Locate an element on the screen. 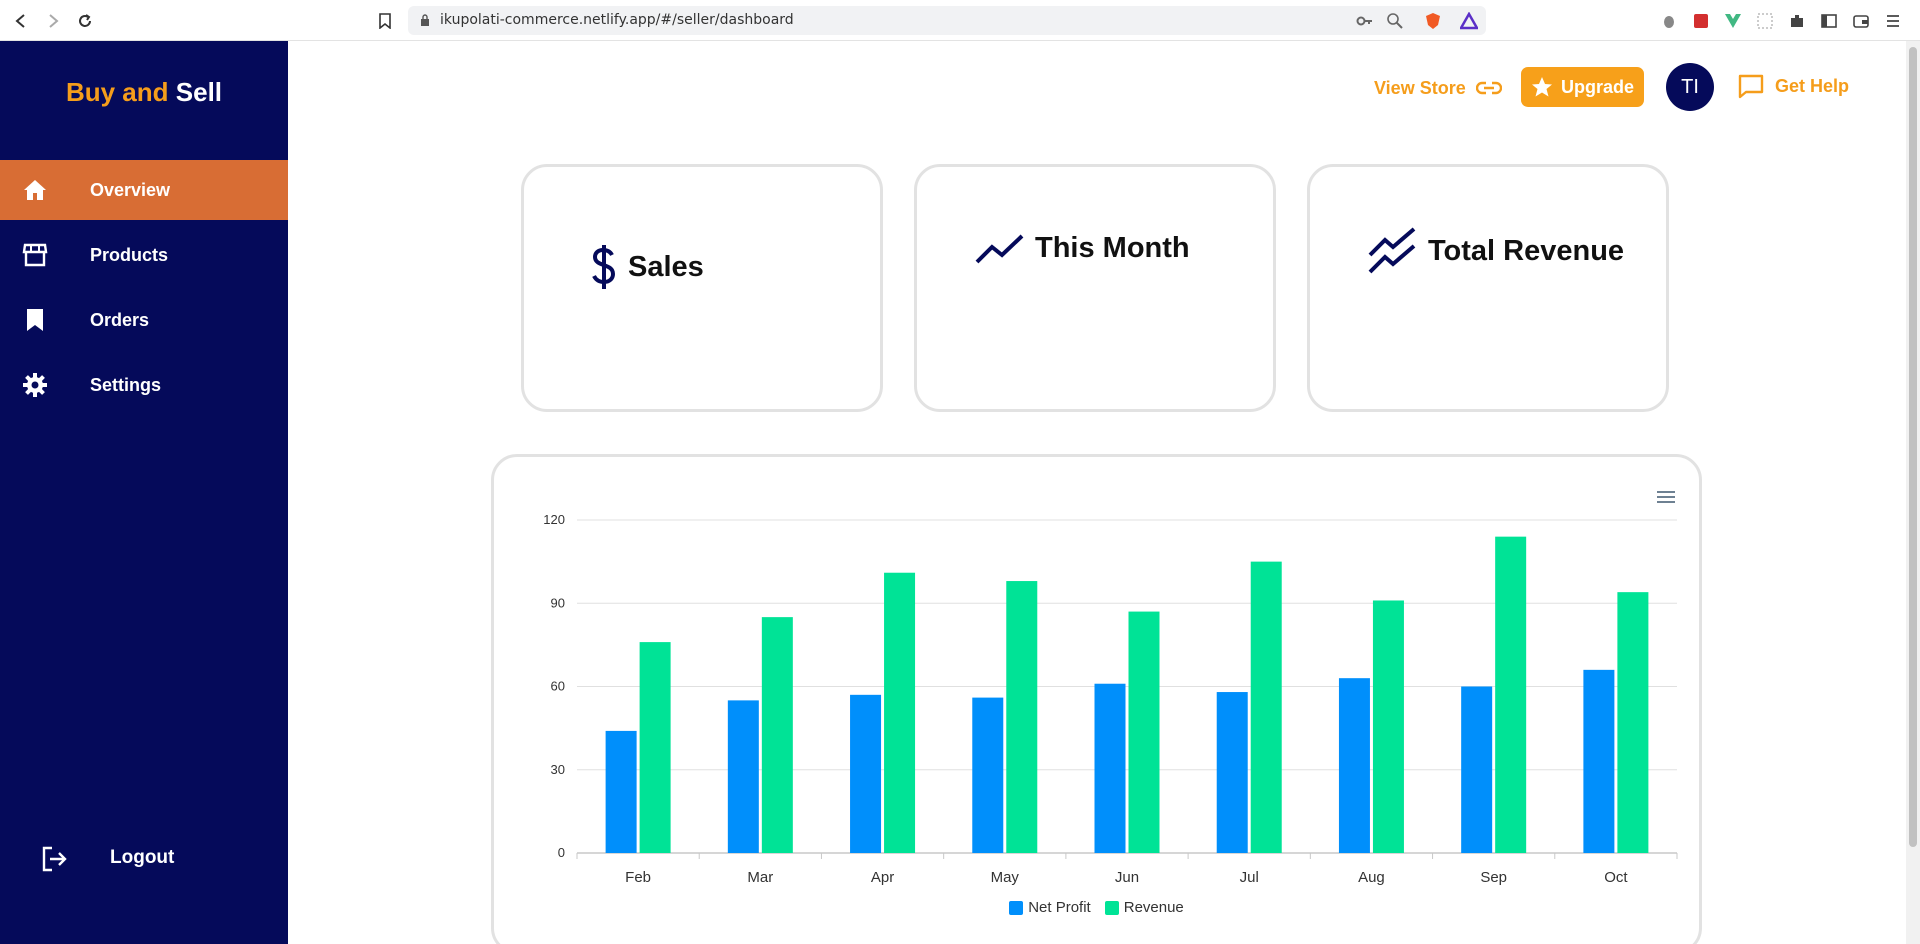 This screenshot has width=1920, height=944. double-trend-icon is located at coordinates (1392, 250).